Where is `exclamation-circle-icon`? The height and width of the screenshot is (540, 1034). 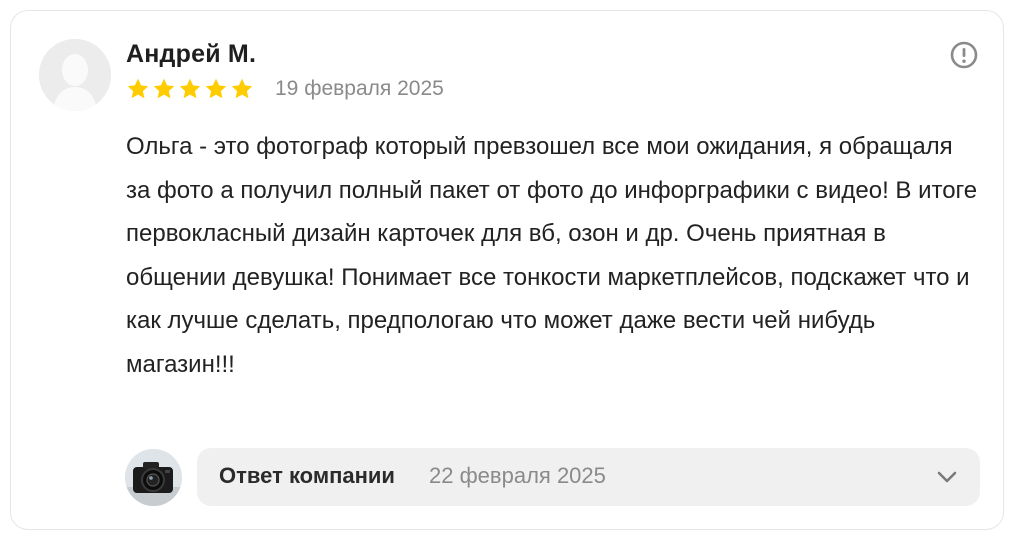 exclamation-circle-icon is located at coordinates (964, 55).